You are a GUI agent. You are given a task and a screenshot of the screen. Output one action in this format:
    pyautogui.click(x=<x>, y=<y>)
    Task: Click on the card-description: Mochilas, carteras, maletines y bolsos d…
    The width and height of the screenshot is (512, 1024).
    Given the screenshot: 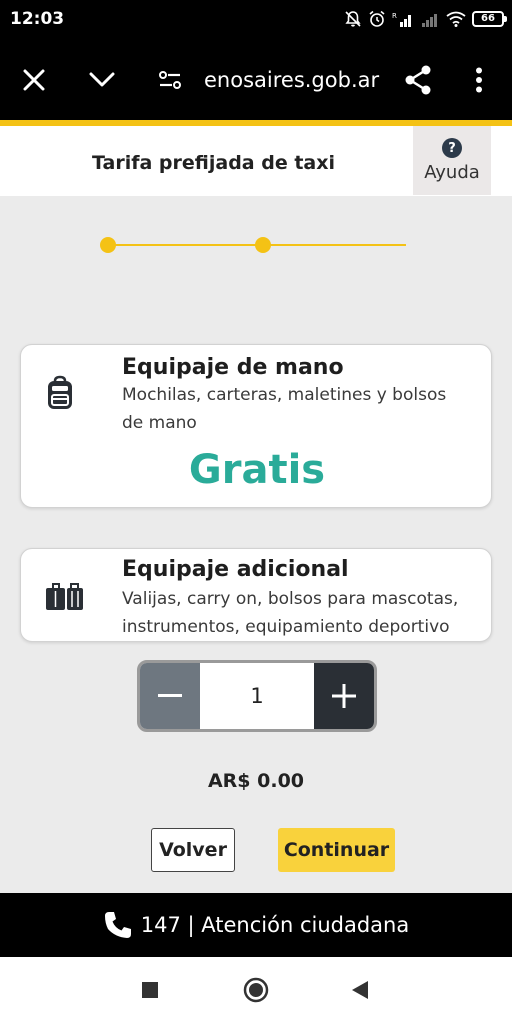 What is the action you would take?
    pyautogui.click(x=284, y=409)
    